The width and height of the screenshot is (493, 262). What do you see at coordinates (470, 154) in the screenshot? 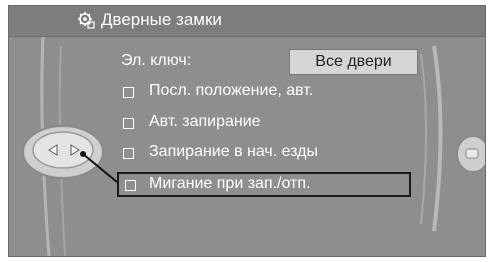
I see `menu-button-icon` at bounding box center [470, 154].